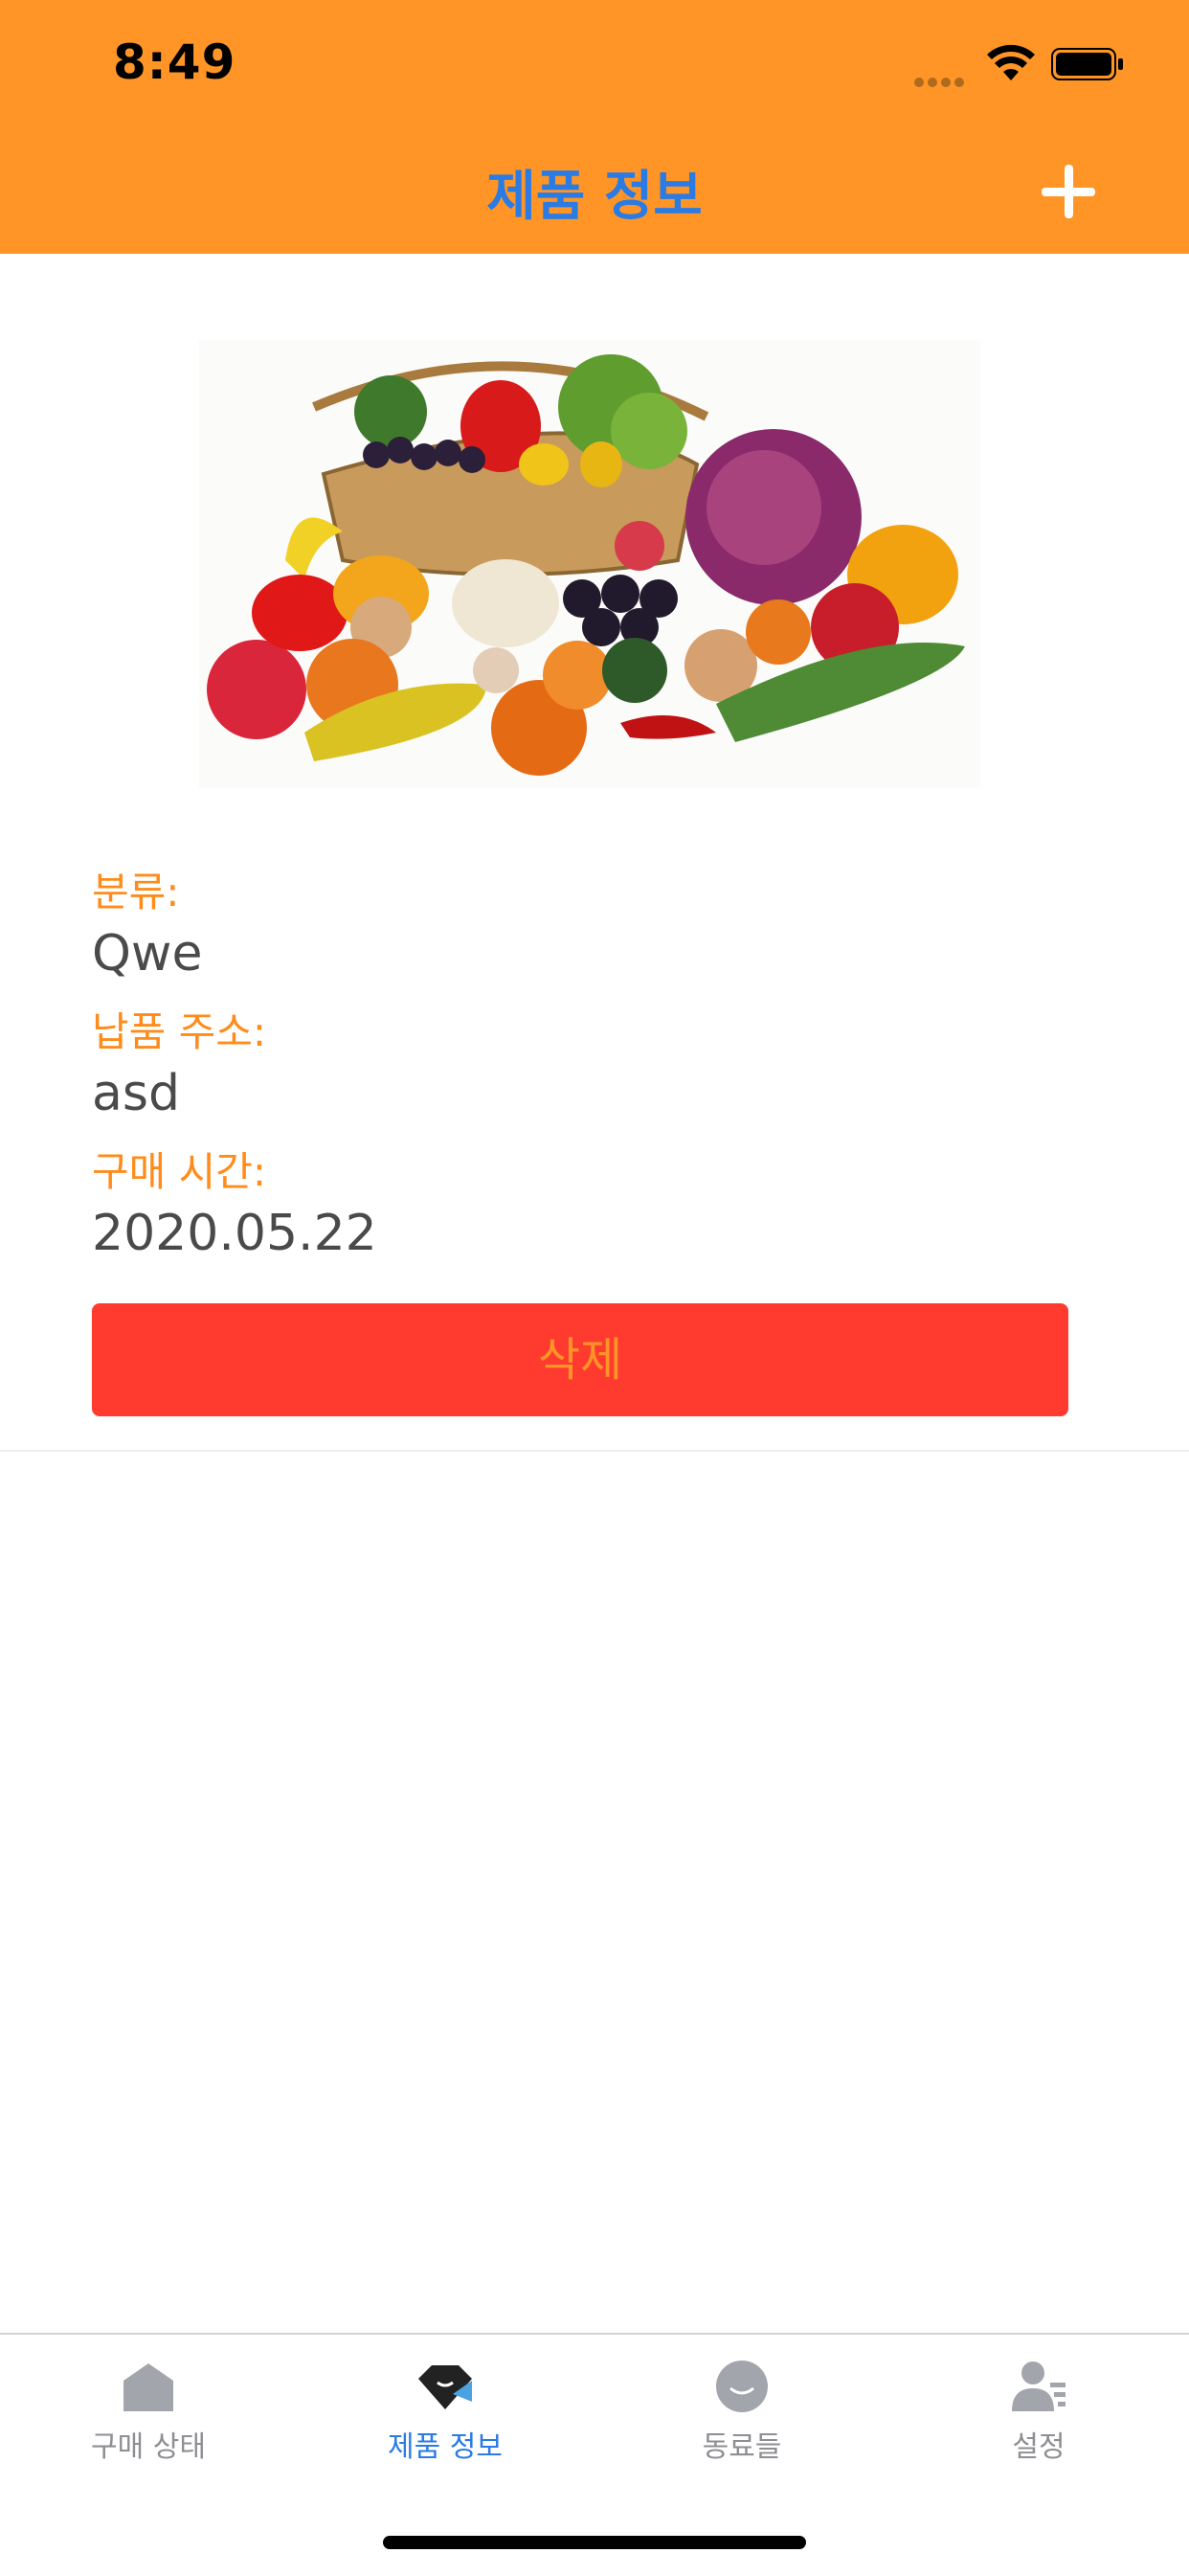 The width and height of the screenshot is (1189, 2576). What do you see at coordinates (148, 2447) in the screenshot?
I see `tab-label: 구매 상태` at bounding box center [148, 2447].